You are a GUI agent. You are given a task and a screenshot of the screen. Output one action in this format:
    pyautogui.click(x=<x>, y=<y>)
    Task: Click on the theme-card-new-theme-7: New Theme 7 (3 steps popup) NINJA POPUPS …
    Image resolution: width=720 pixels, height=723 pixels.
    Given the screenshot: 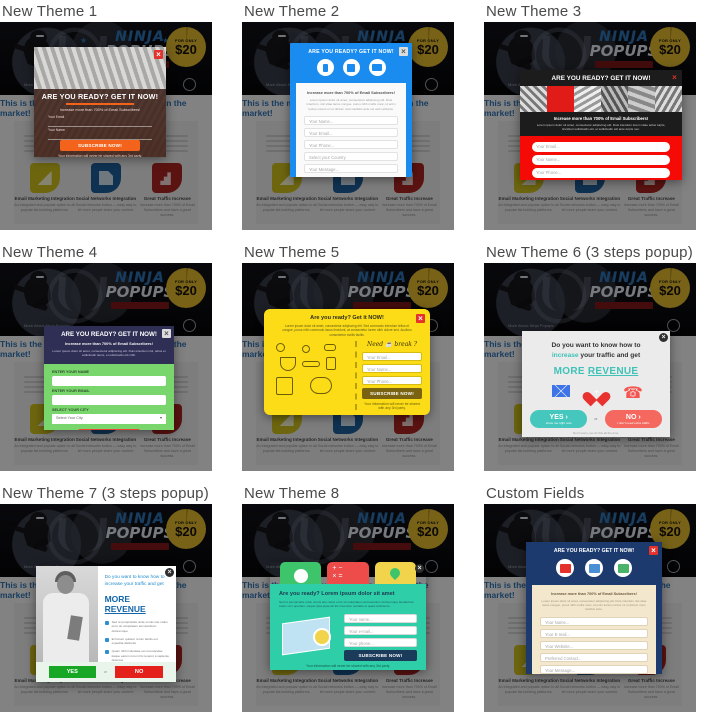 What is the action you would take?
    pyautogui.click(x=117, y=602)
    